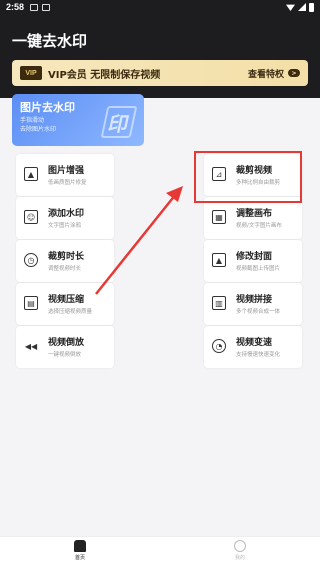 The image size is (320, 568). I want to click on hero-subtitle-line2: 去除图片水印, so click(38, 129).